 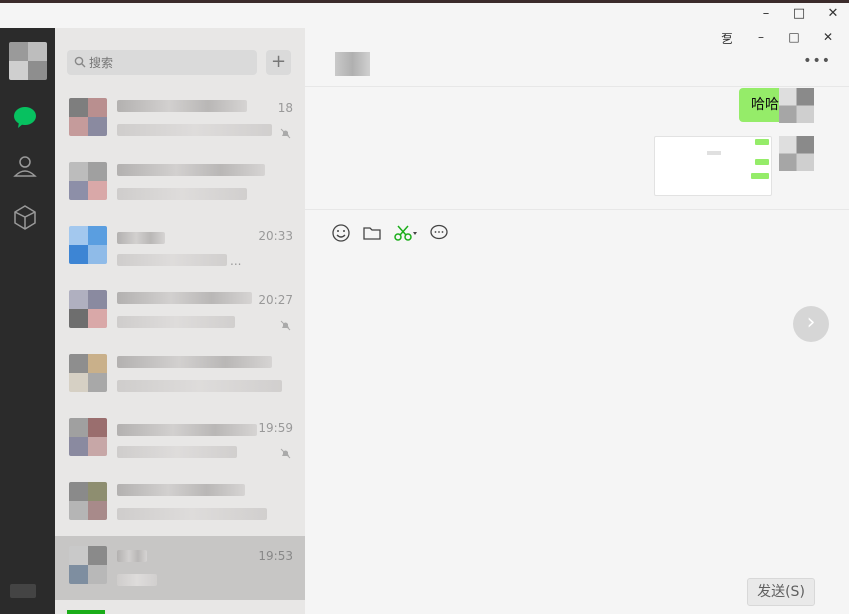 I want to click on input-divider, so click(x=577, y=209).